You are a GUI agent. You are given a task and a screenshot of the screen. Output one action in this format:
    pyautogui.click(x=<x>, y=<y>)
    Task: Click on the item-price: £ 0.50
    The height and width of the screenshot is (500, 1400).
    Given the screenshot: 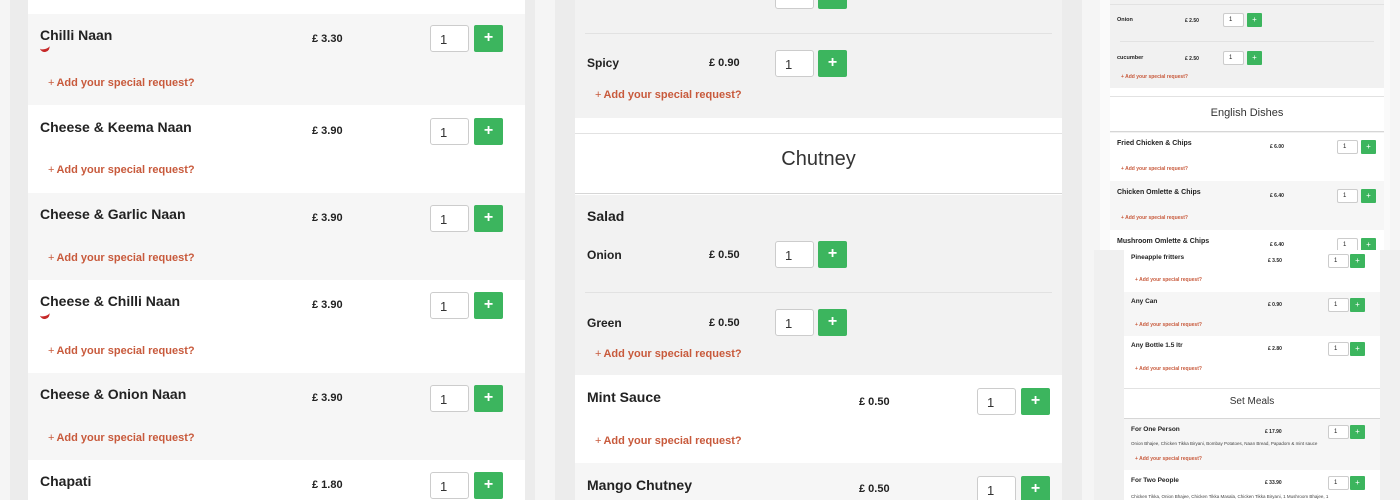 What is the action you would take?
    pyautogui.click(x=874, y=402)
    